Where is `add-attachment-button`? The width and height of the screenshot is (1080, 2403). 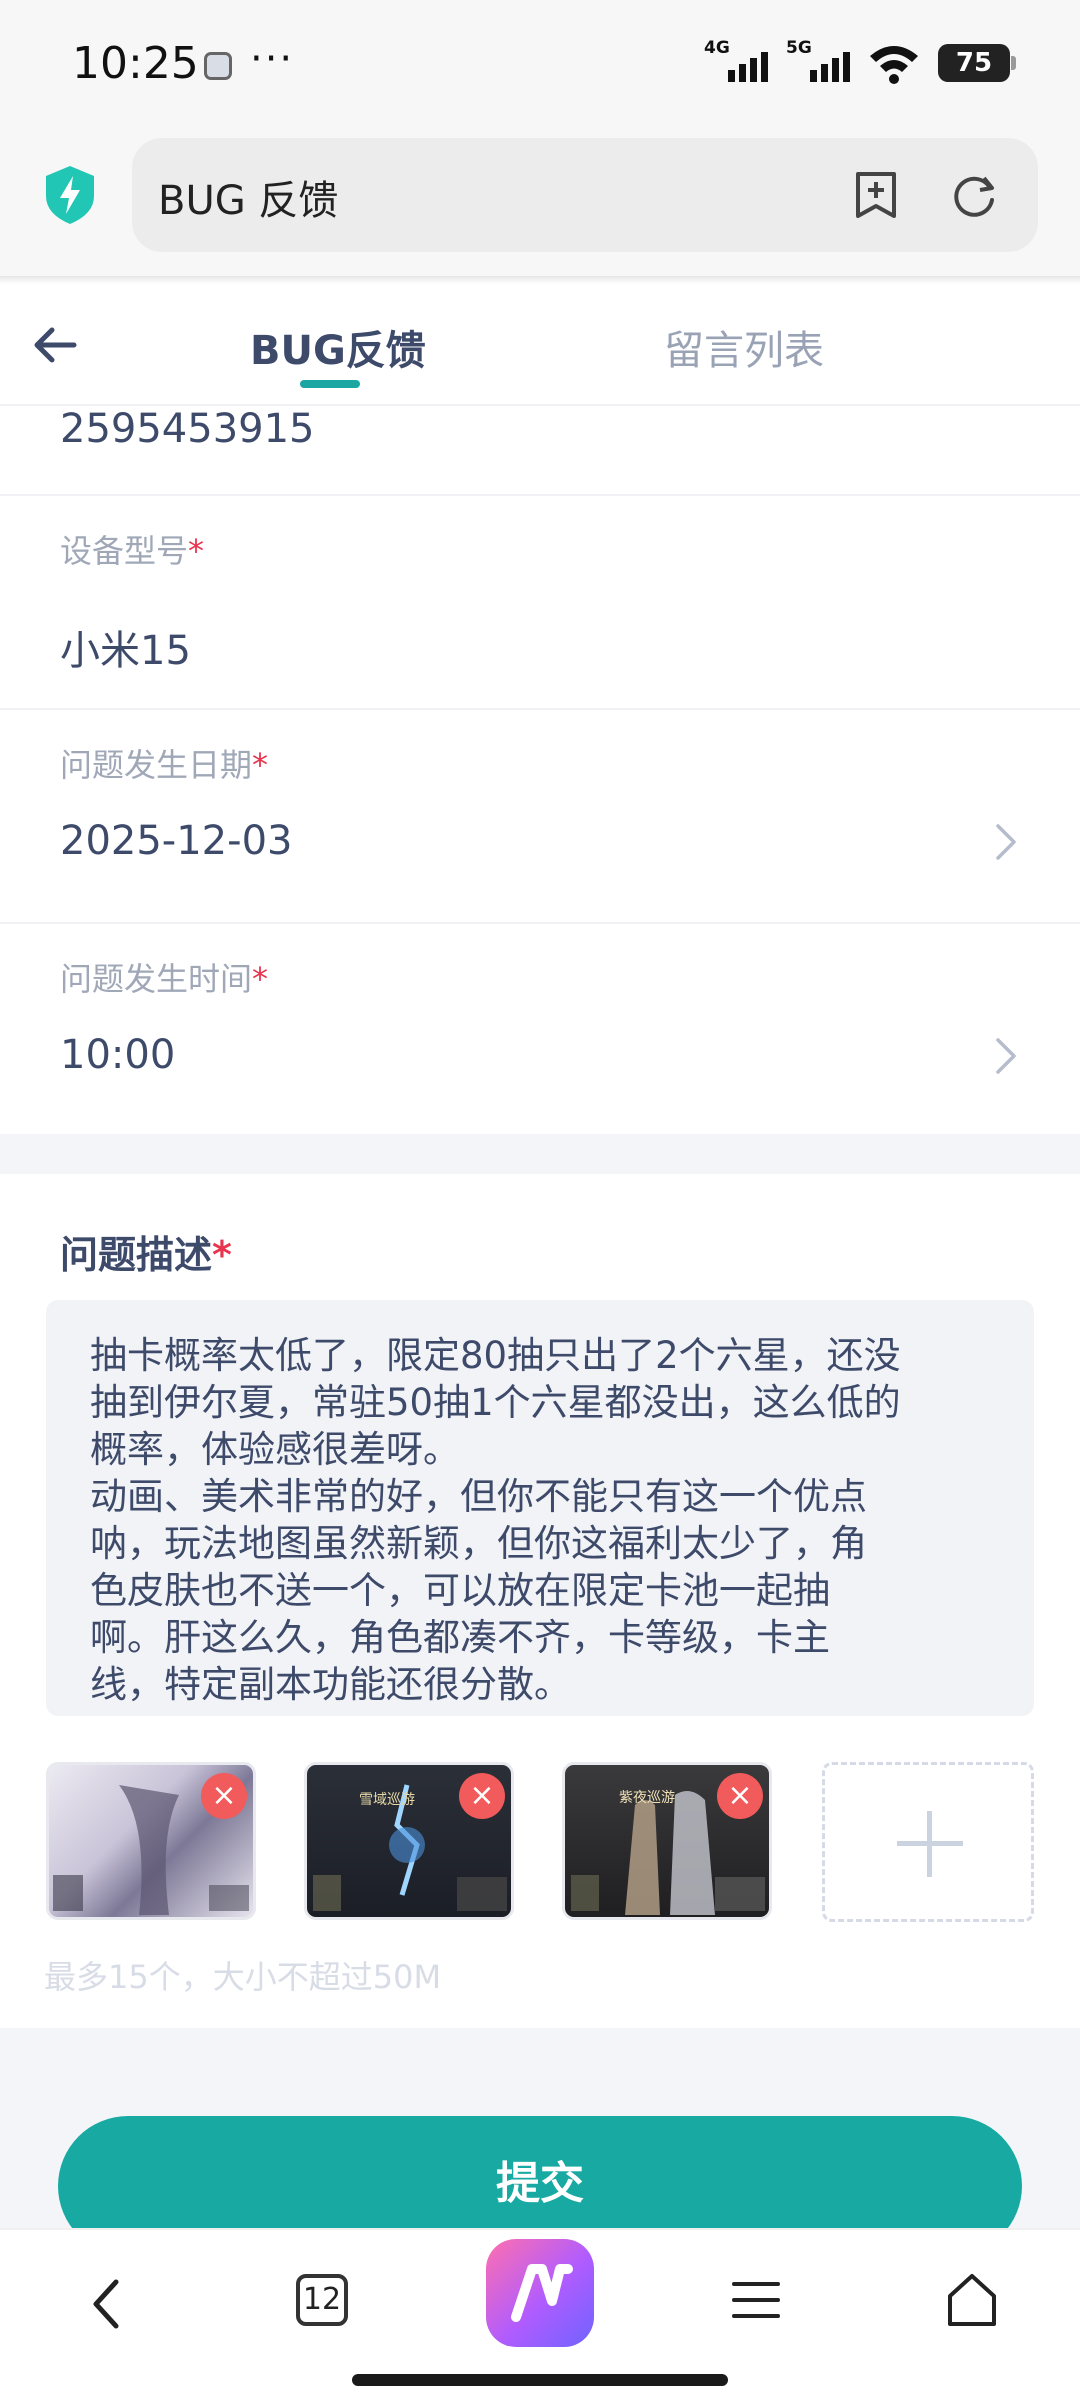
add-attachment-button is located at coordinates (928, 1842).